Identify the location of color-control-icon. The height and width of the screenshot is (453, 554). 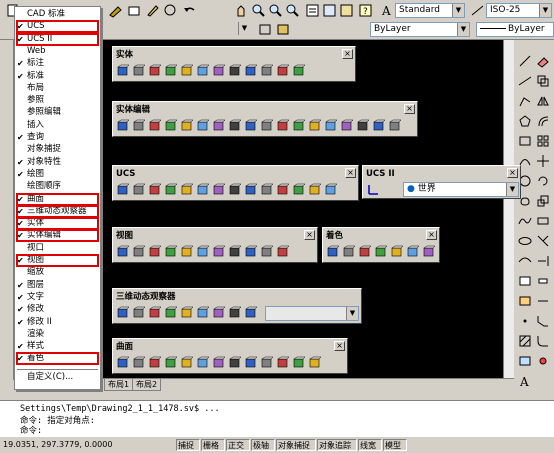
(265, 29).